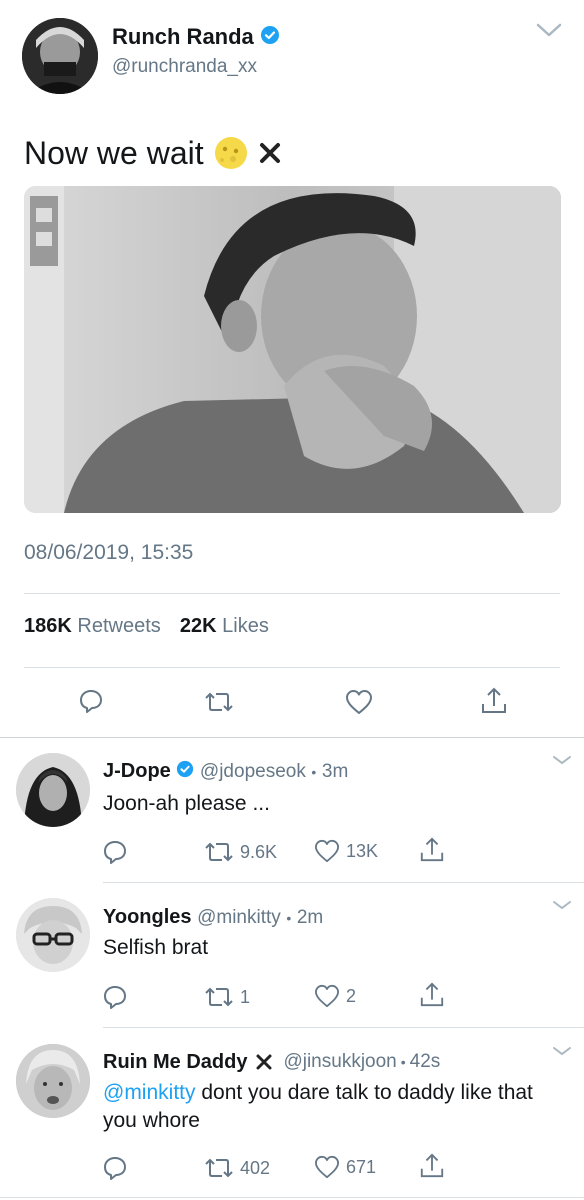 The width and height of the screenshot is (584, 1200). Describe the element at coordinates (339, 1062) in the screenshot. I see `reply-author-handle: @jinsukkjoon` at that location.